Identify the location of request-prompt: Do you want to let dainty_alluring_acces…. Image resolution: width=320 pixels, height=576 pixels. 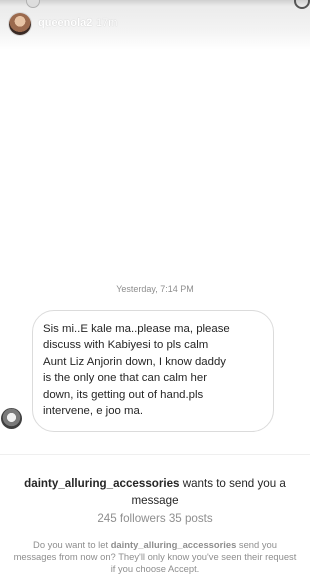
(155, 557).